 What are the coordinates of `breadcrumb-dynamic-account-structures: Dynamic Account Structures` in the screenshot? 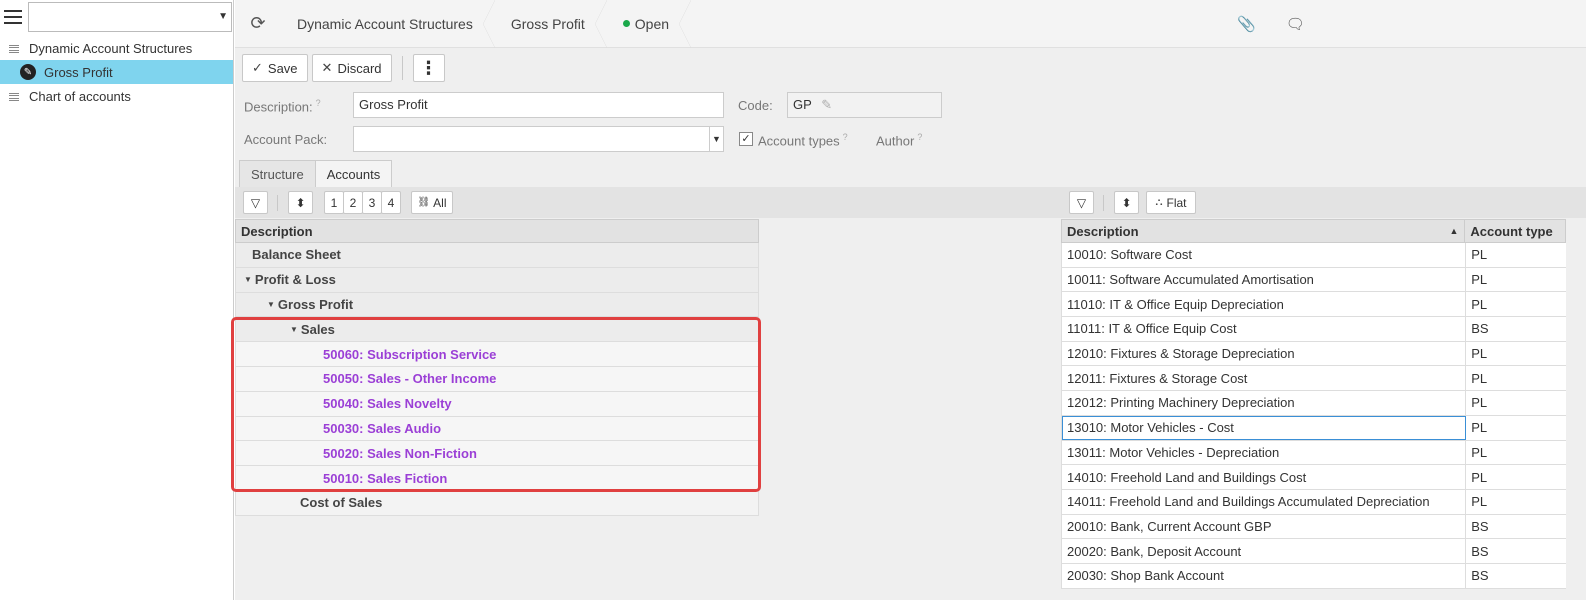 It's located at (388, 24).